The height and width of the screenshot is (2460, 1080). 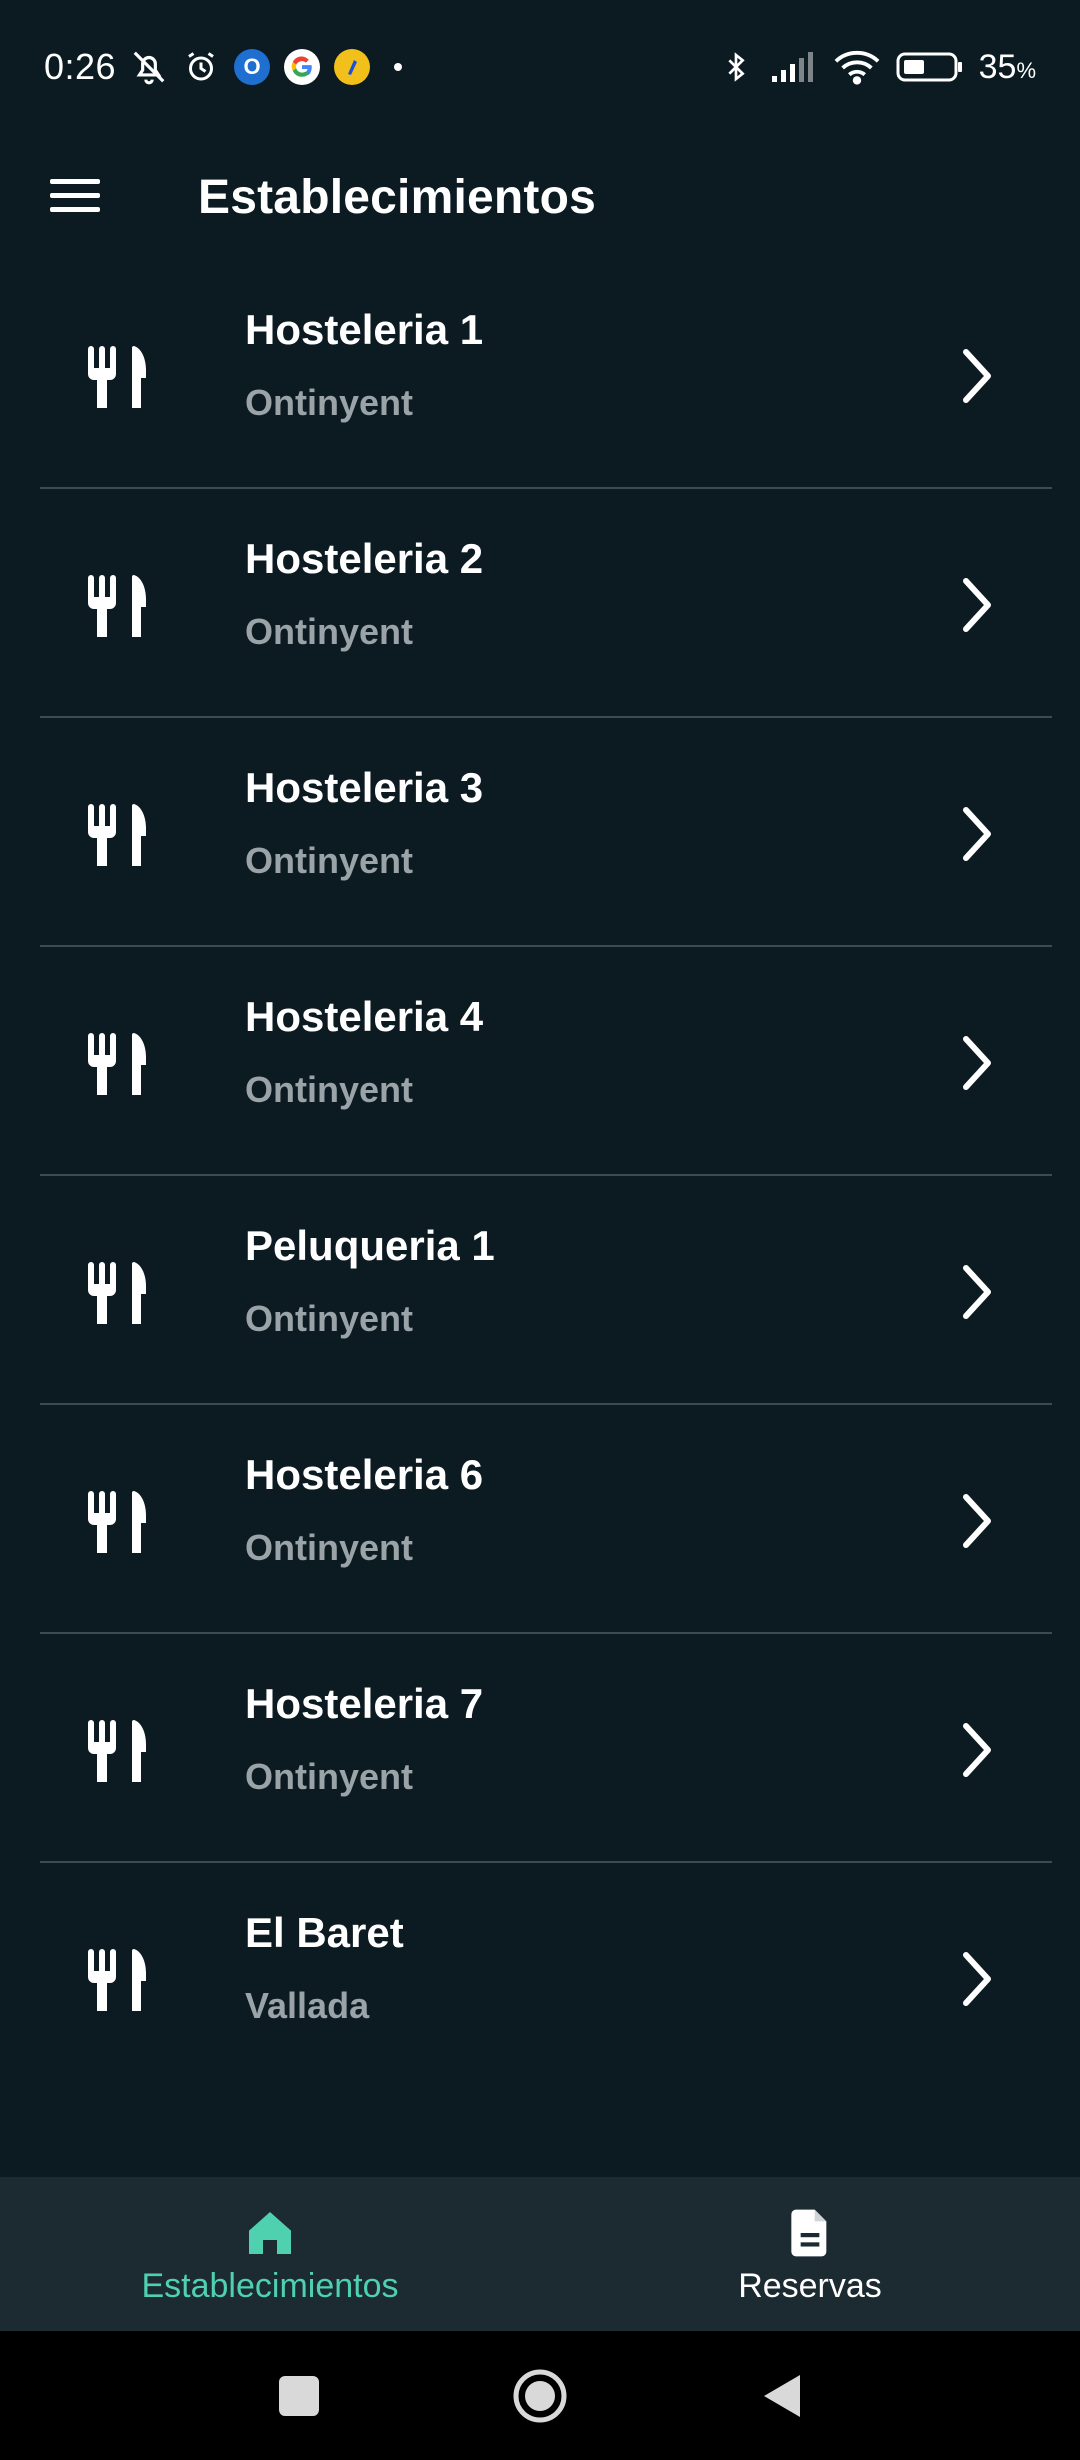 I want to click on establishment-item: Hosteleria 2 Ontinyent, so click(x=546, y=603).